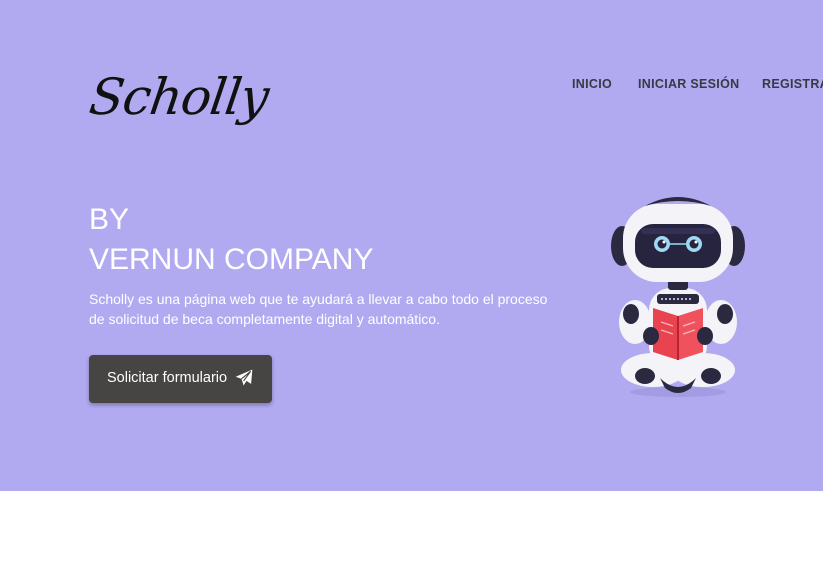  What do you see at coordinates (678, 297) in the screenshot?
I see `robot-reading-book-icon` at bounding box center [678, 297].